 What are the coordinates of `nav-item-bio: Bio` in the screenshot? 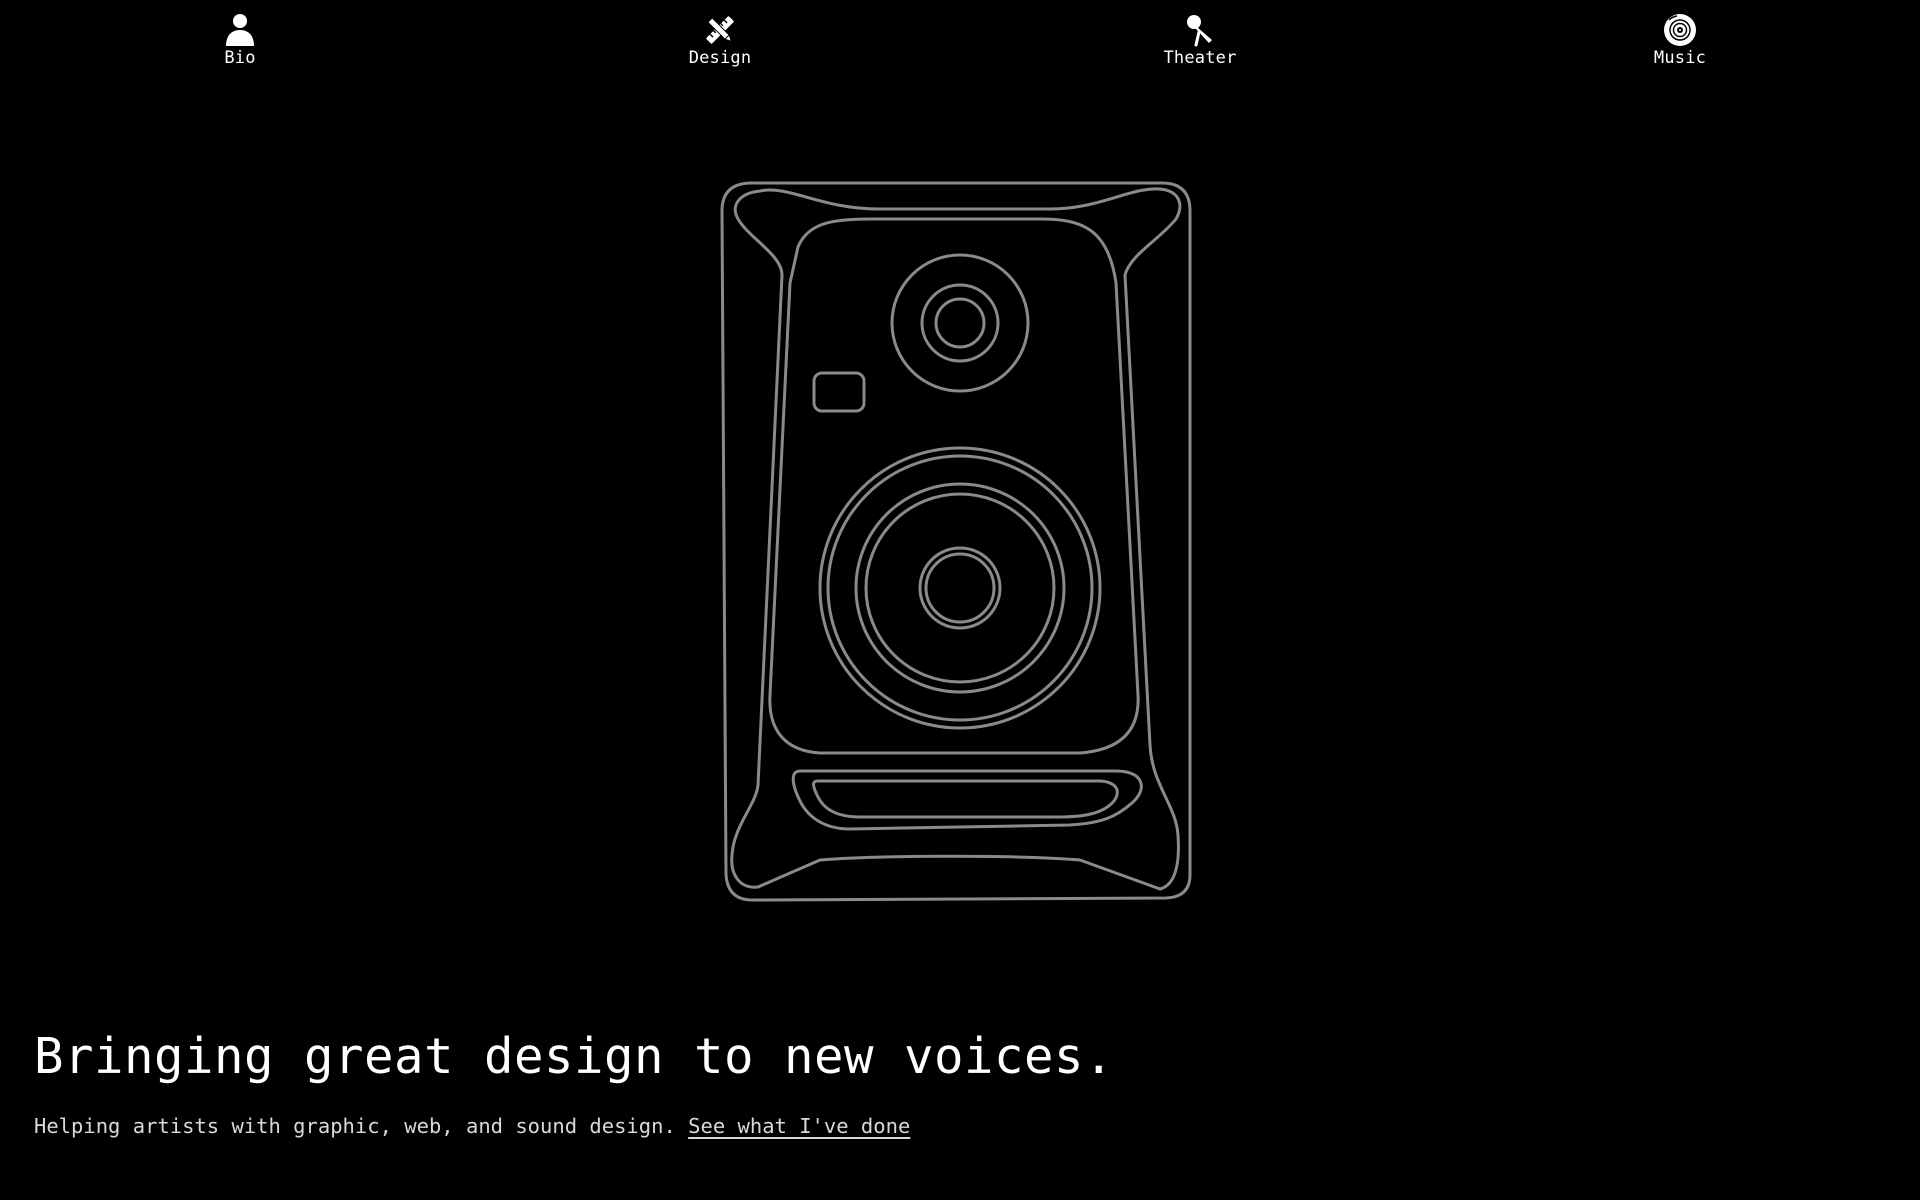 It's located at (240, 40).